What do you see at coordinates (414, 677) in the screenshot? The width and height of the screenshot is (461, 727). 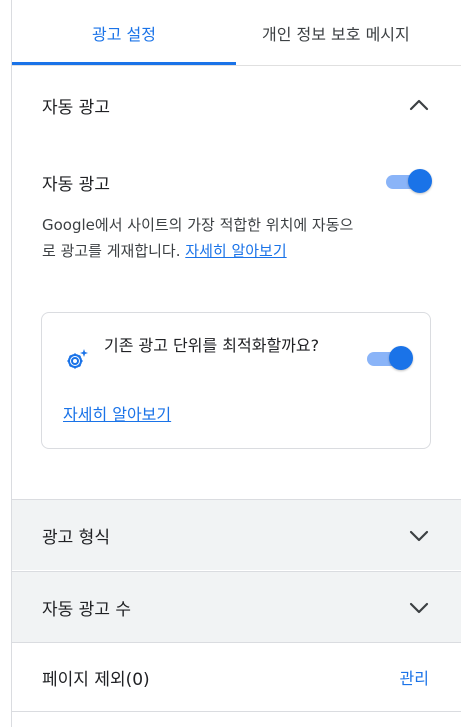 I see `manage-exclusions-link: 관리` at bounding box center [414, 677].